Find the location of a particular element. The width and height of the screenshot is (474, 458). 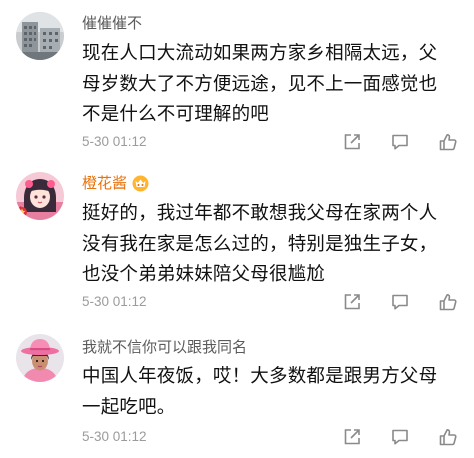

username: 催催催不 is located at coordinates (112, 23).